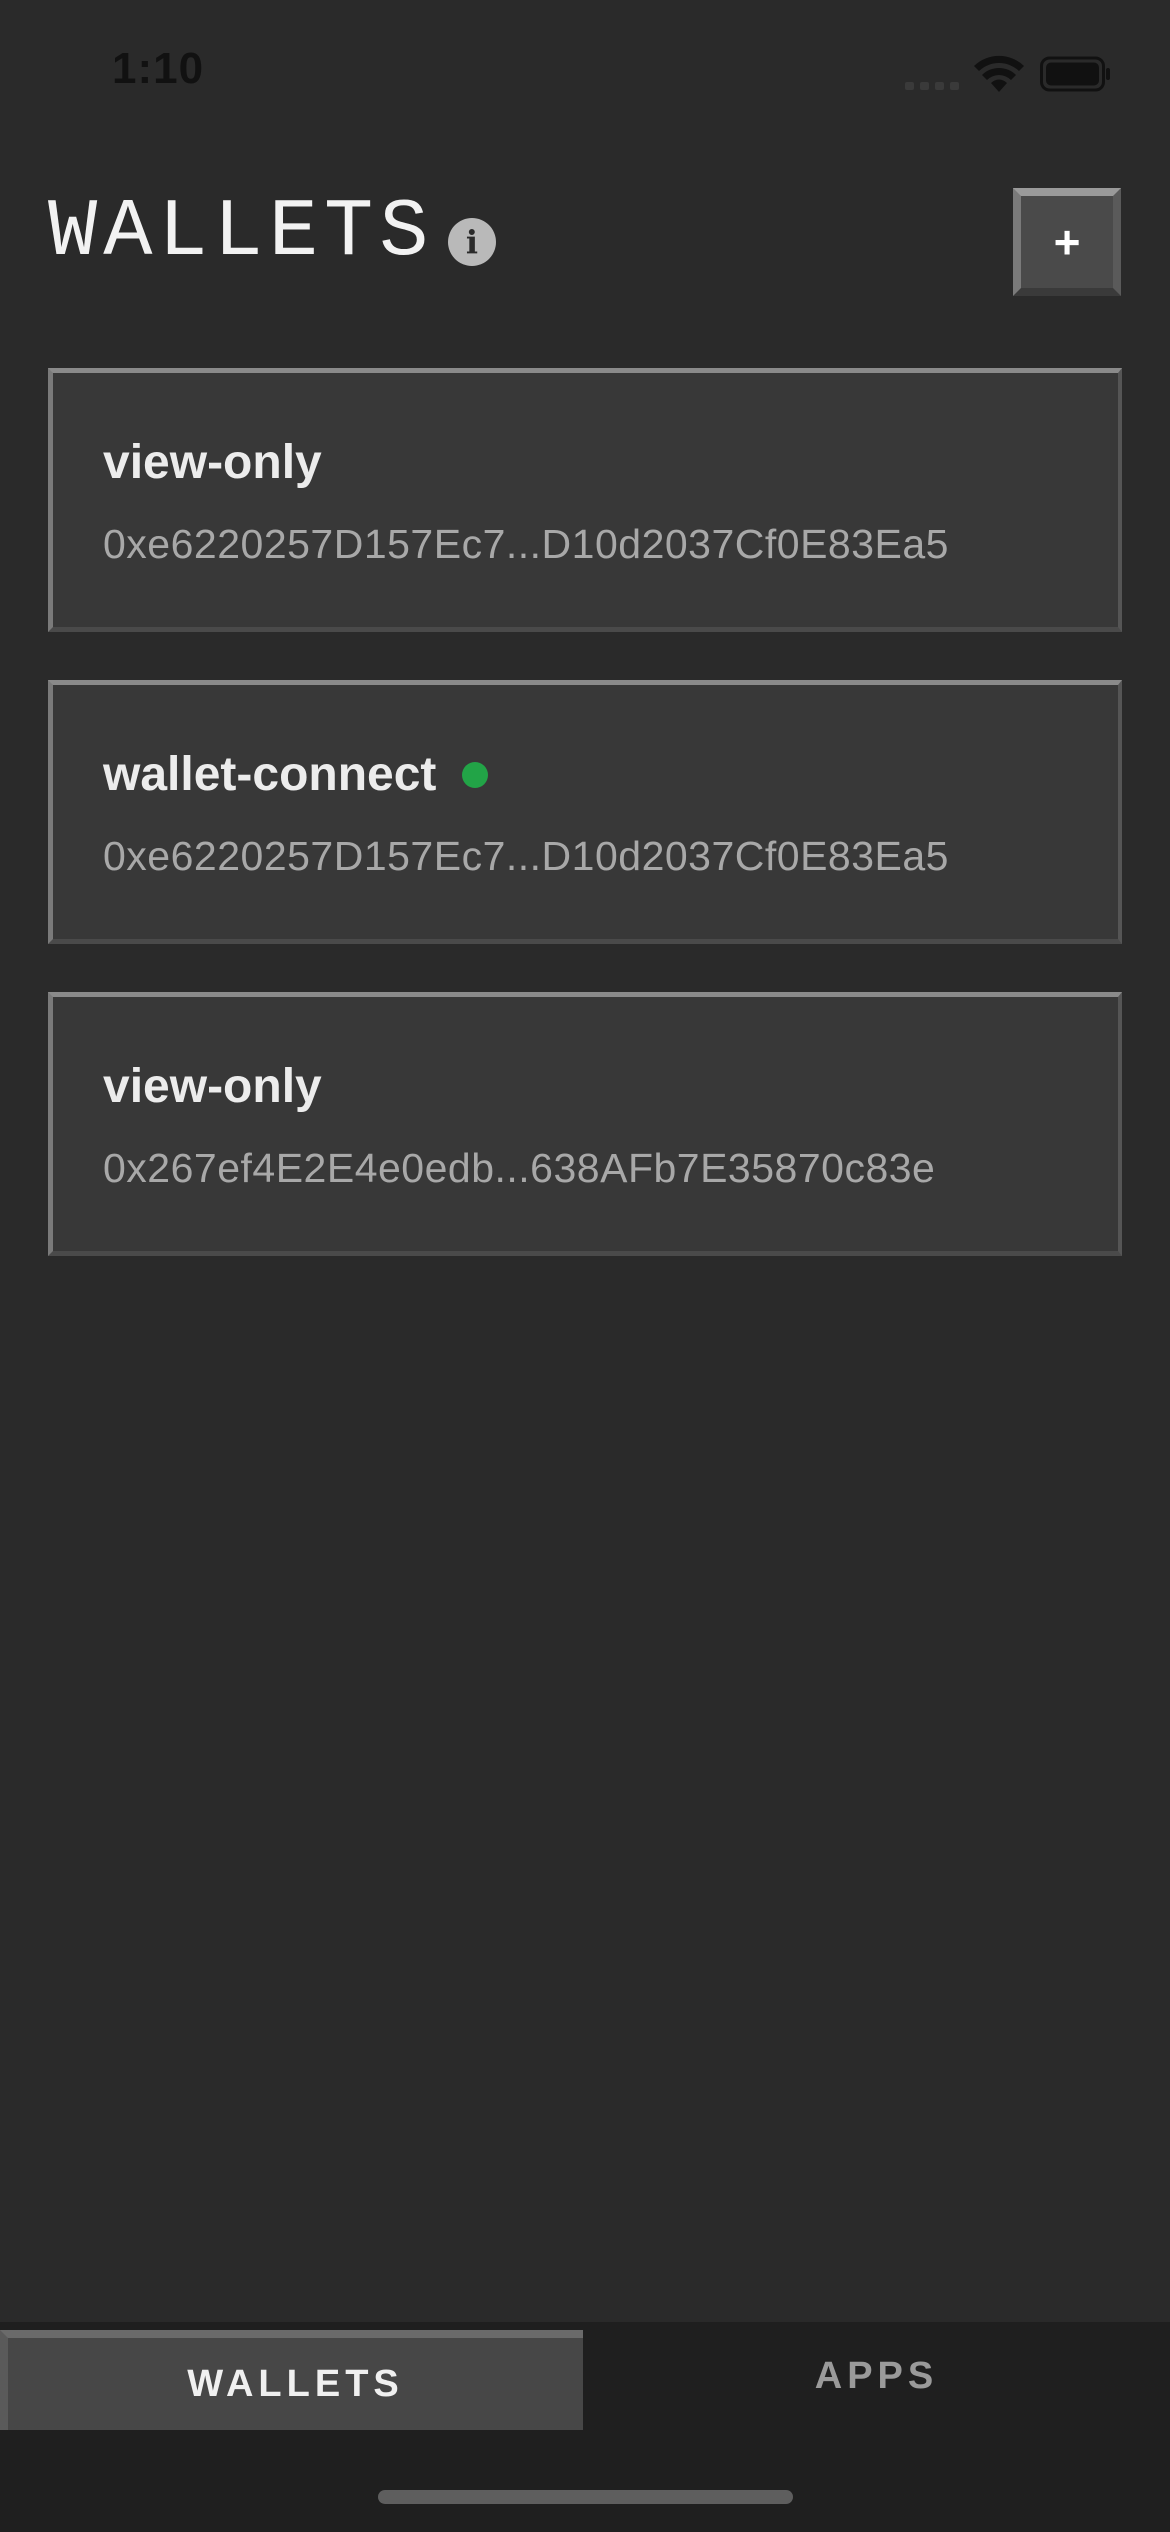  Describe the element at coordinates (241, 232) in the screenshot. I see `page-title: WALLETS` at that location.